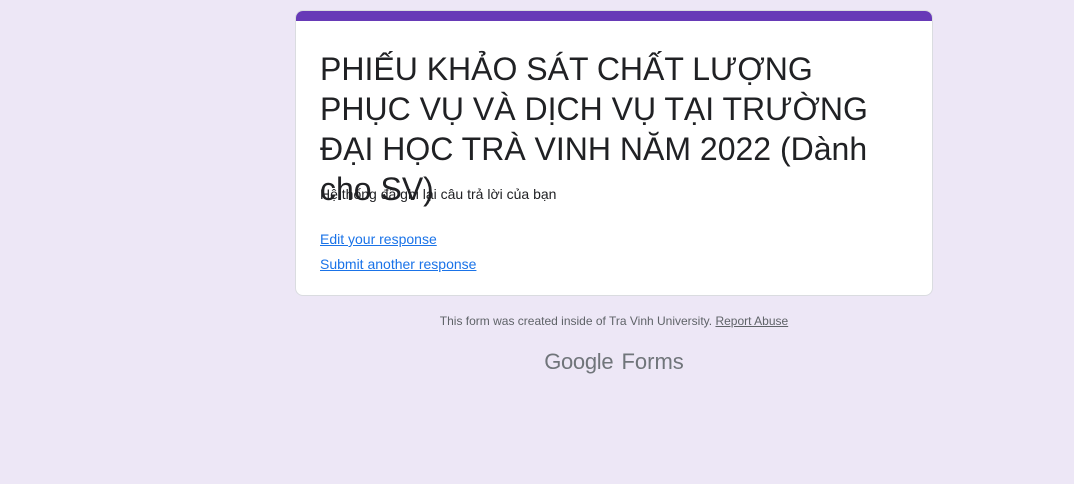 The height and width of the screenshot is (484, 1074). I want to click on google-forms-logo: Google Forms, so click(614, 362).